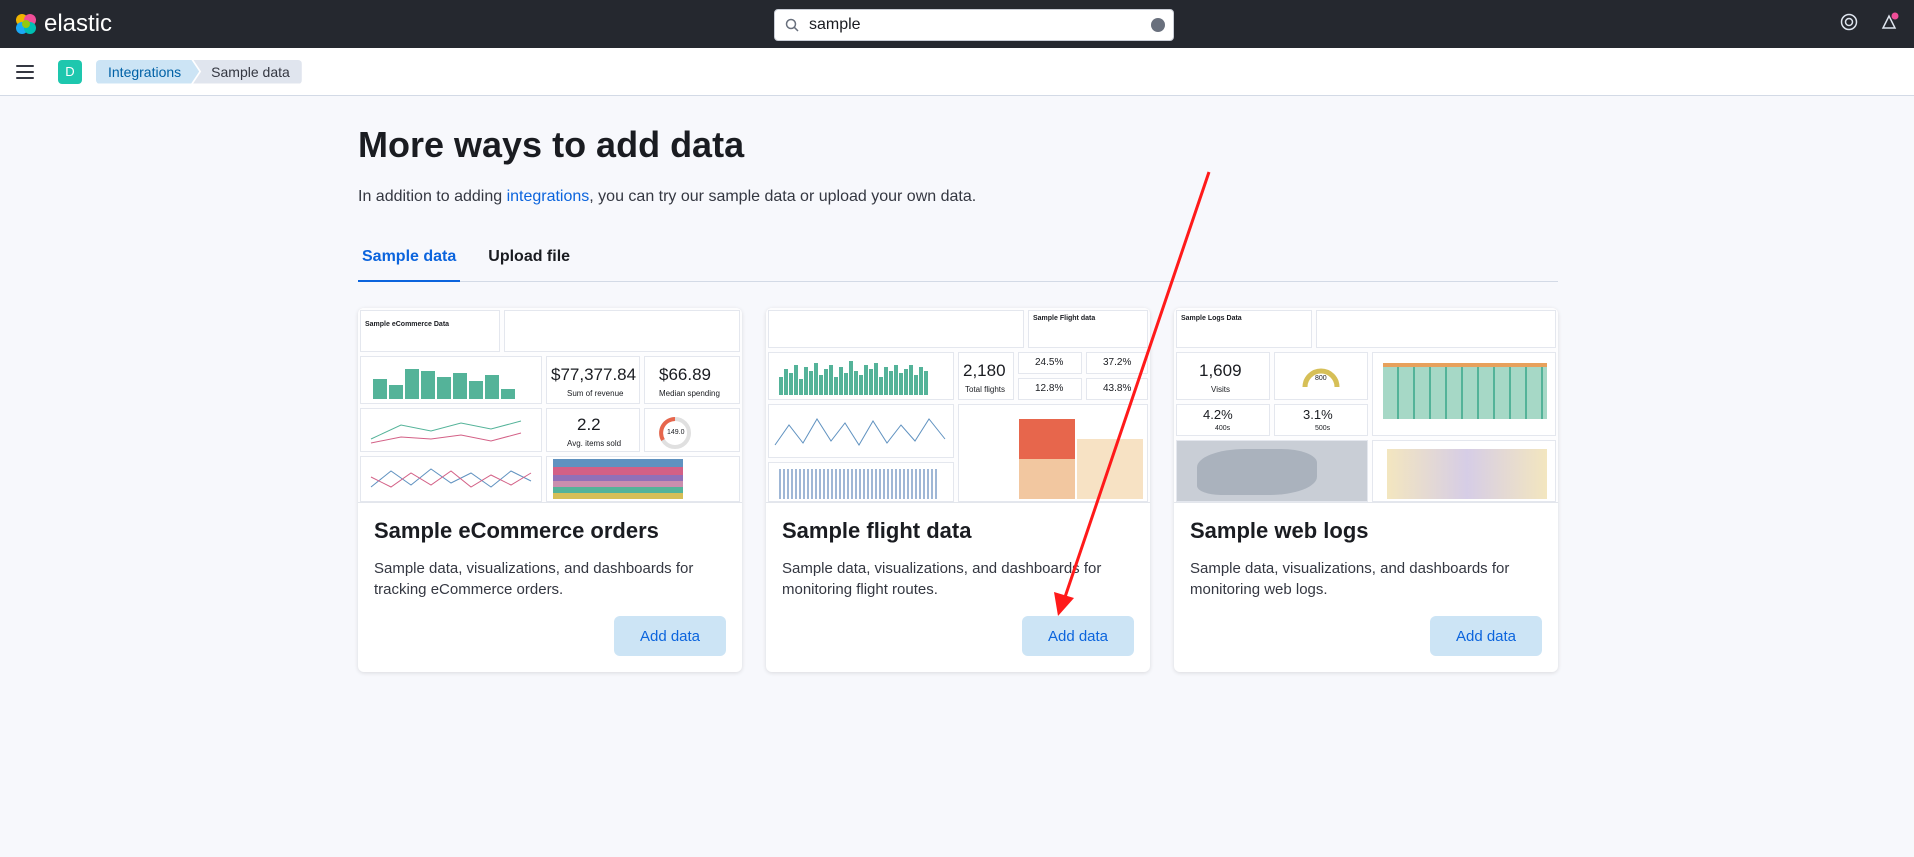 Image resolution: width=1914 pixels, height=857 pixels. I want to click on add-weblogs-data-button: Add data, so click(1486, 636).